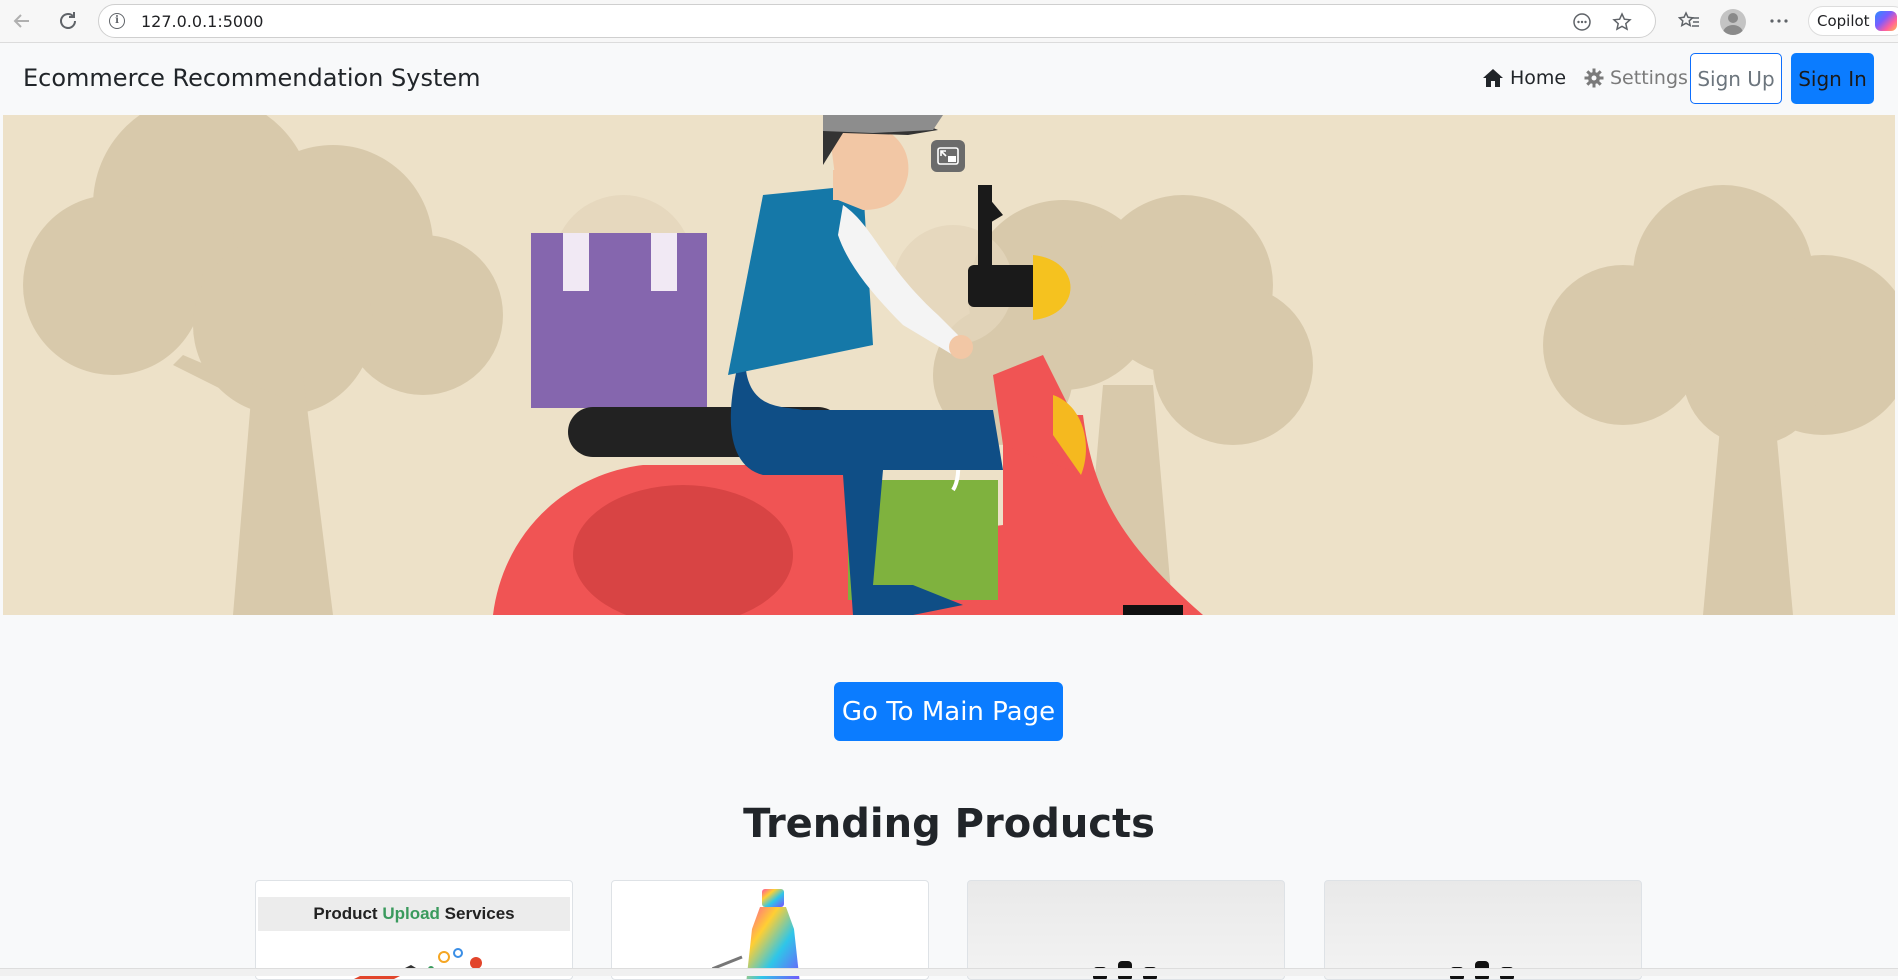  I want to click on nav-home-label: Home, so click(1538, 78).